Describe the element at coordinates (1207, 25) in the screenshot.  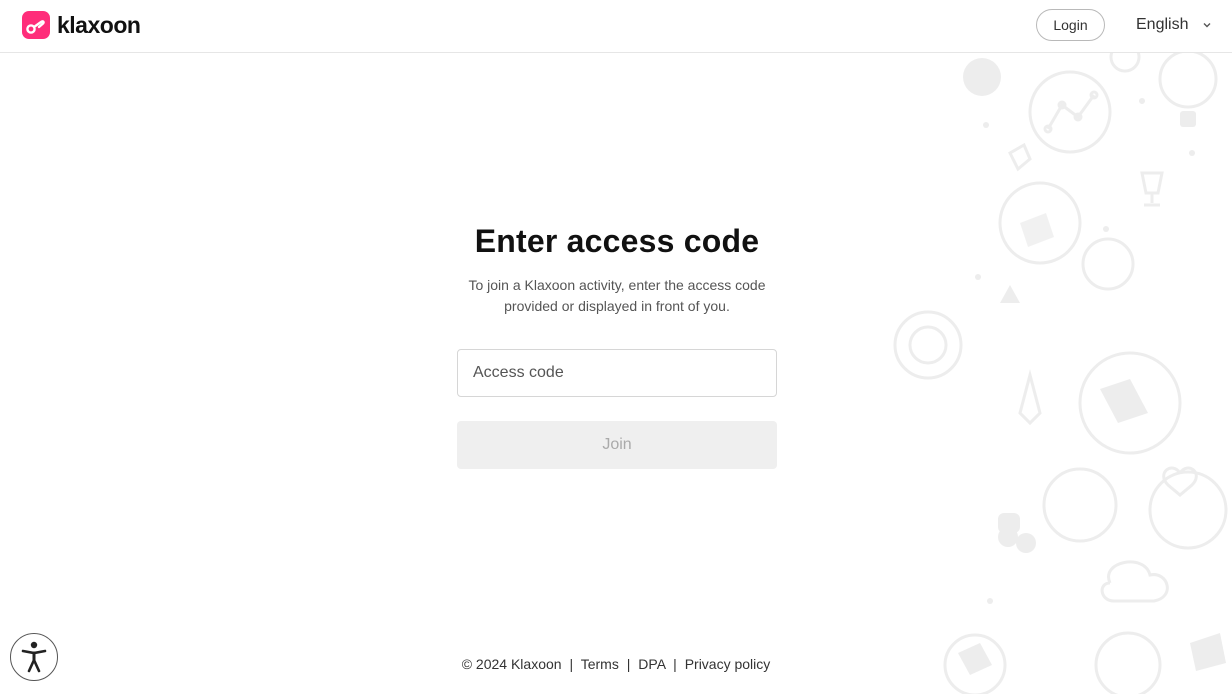
I see `chevron-down-icon` at that location.